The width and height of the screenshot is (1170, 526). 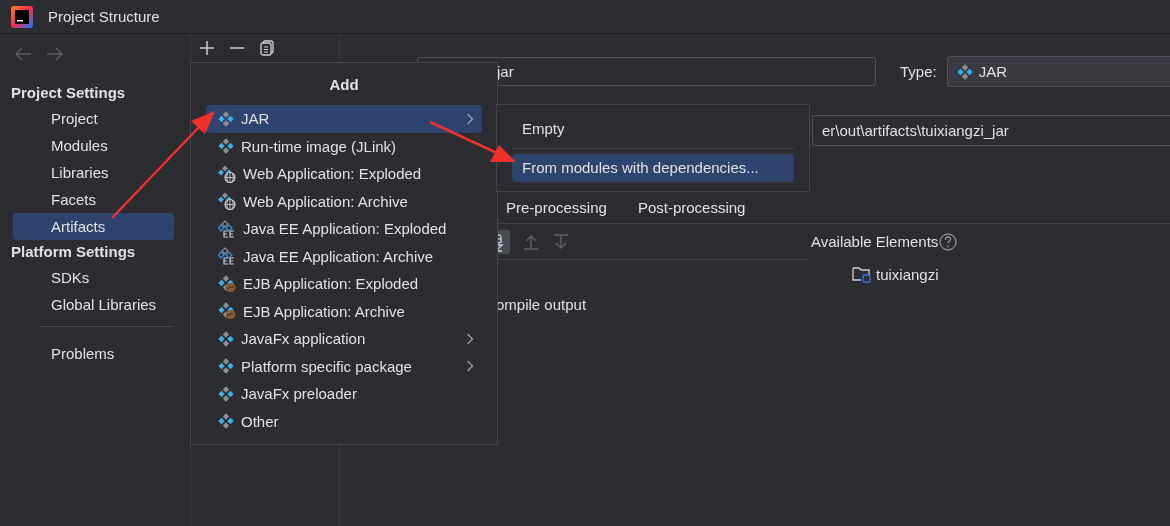 I want to click on menu-item: Platform specific package, so click(x=344, y=366).